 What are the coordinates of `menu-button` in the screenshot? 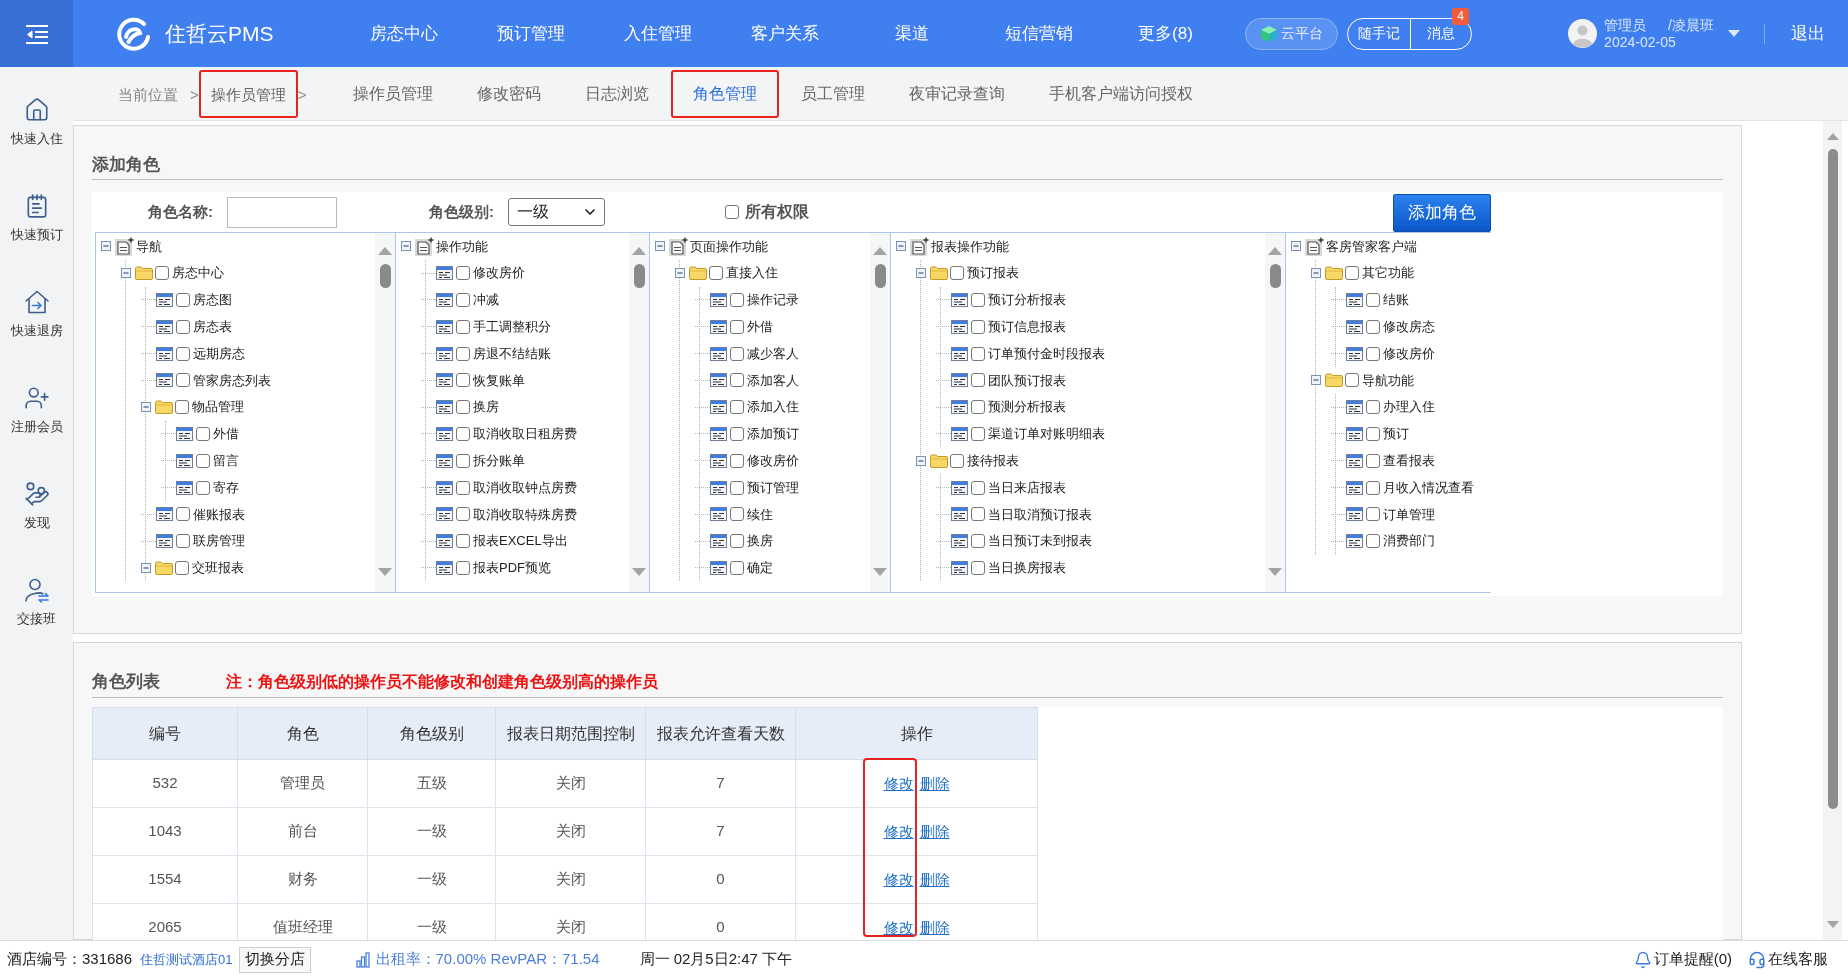 It's located at (36, 33).